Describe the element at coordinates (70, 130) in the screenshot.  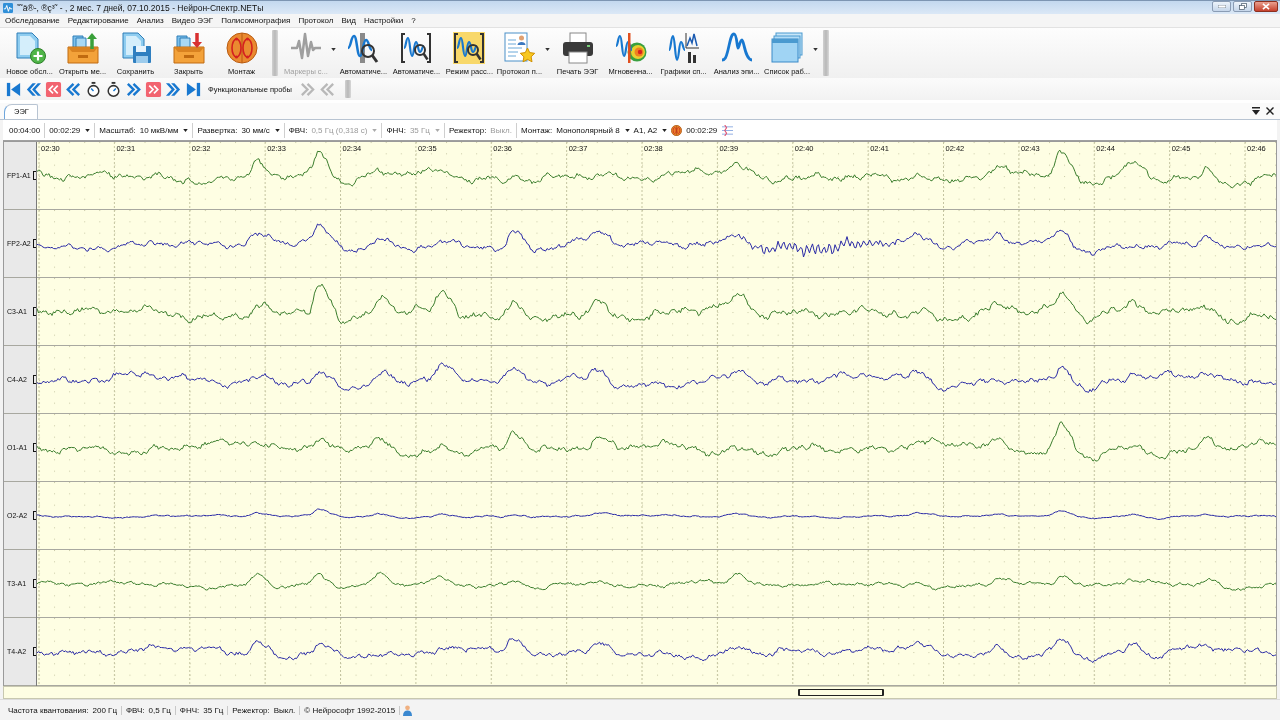
I see `dropdown: 00:02:29` at that location.